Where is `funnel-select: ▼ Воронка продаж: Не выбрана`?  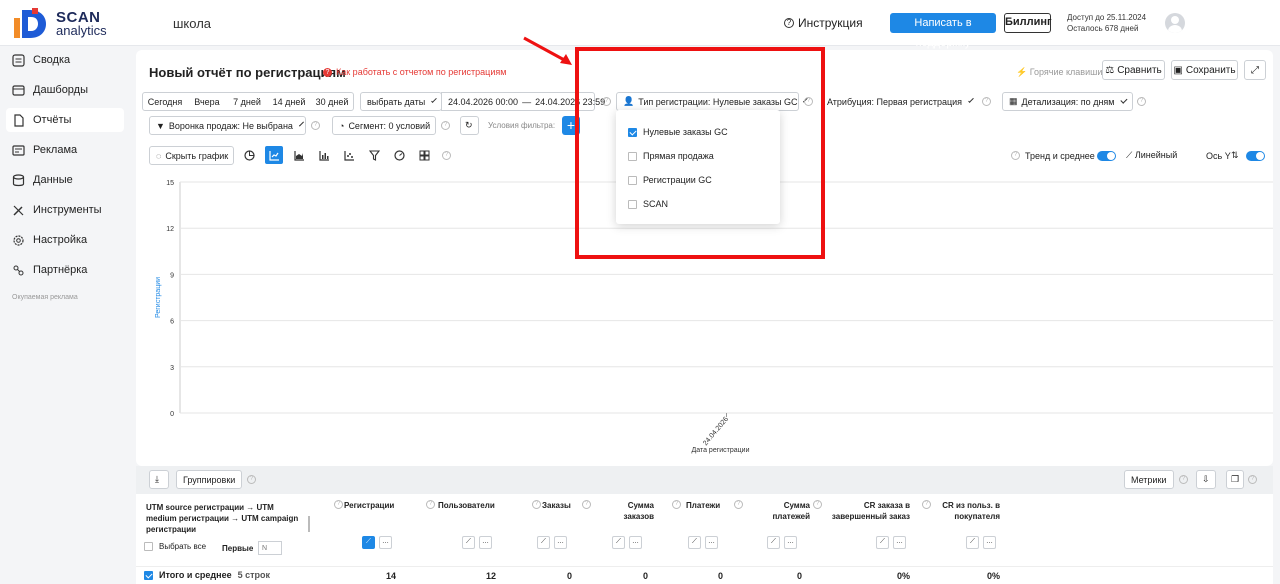 funnel-select: ▼ Воронка продаж: Не выбрана is located at coordinates (227, 125).